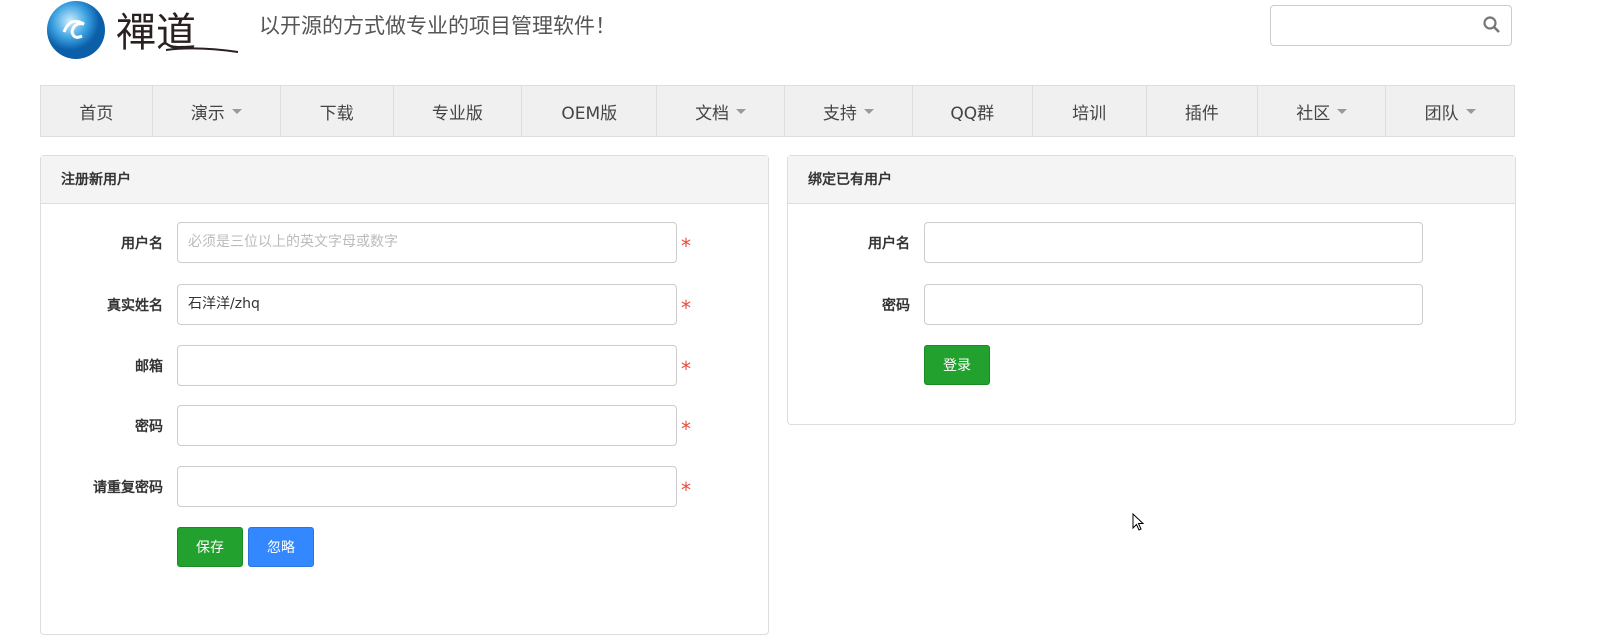  What do you see at coordinates (1089, 113) in the screenshot?
I see `nav-item-label: 培训` at bounding box center [1089, 113].